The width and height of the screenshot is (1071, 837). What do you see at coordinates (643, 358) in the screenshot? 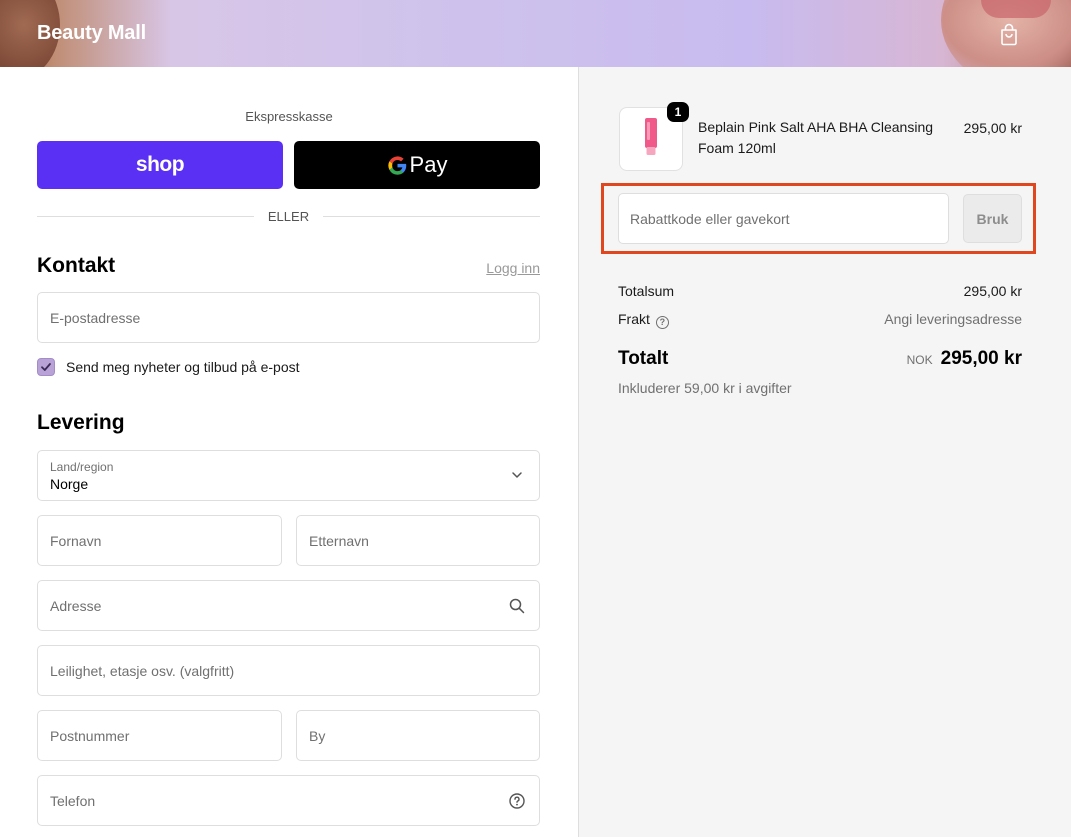
I see `total-label: Totalt` at bounding box center [643, 358].